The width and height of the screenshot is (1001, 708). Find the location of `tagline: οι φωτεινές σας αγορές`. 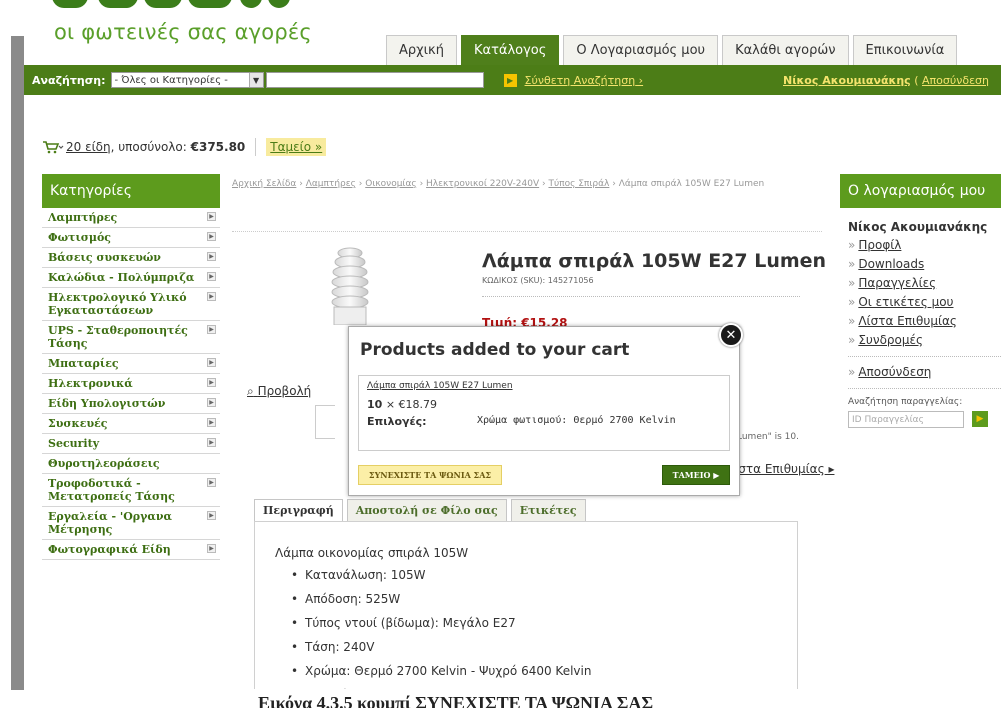

tagline: οι φωτεινές σας αγορές is located at coordinates (183, 32).